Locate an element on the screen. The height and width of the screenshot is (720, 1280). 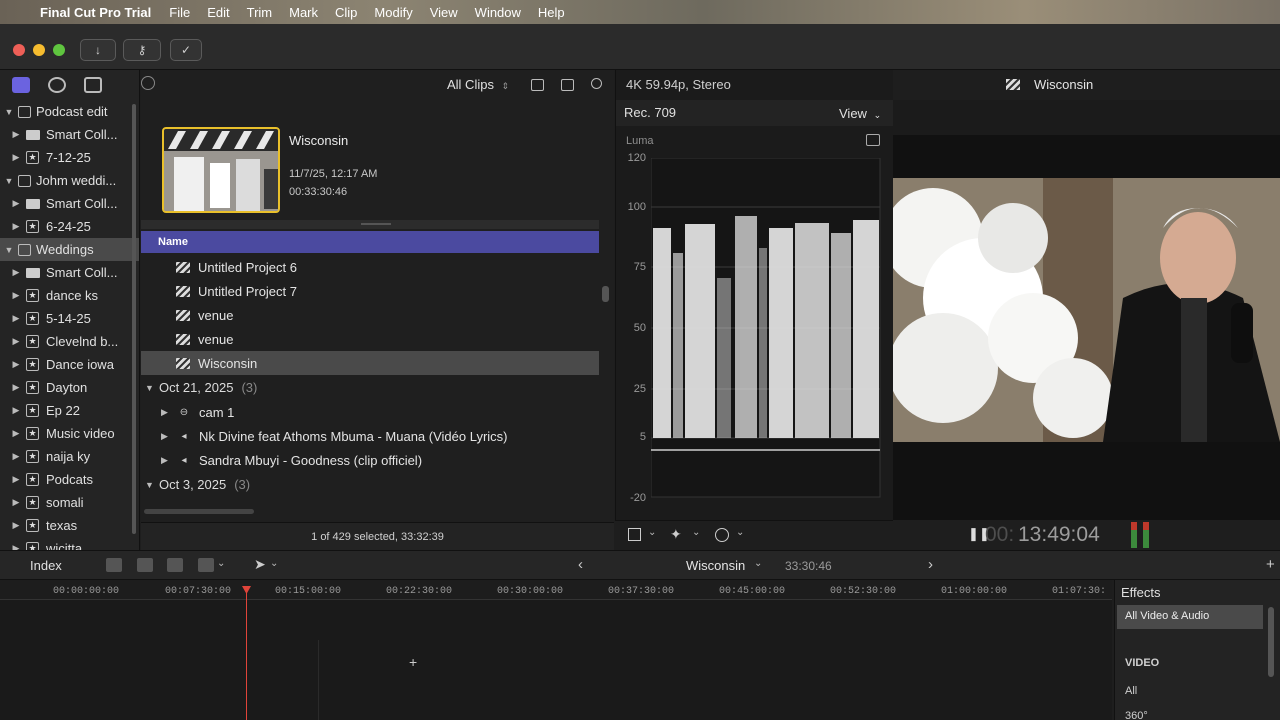
sidebar-item: ▶ ★ 7-12-25 is located at coordinates (69, 157).